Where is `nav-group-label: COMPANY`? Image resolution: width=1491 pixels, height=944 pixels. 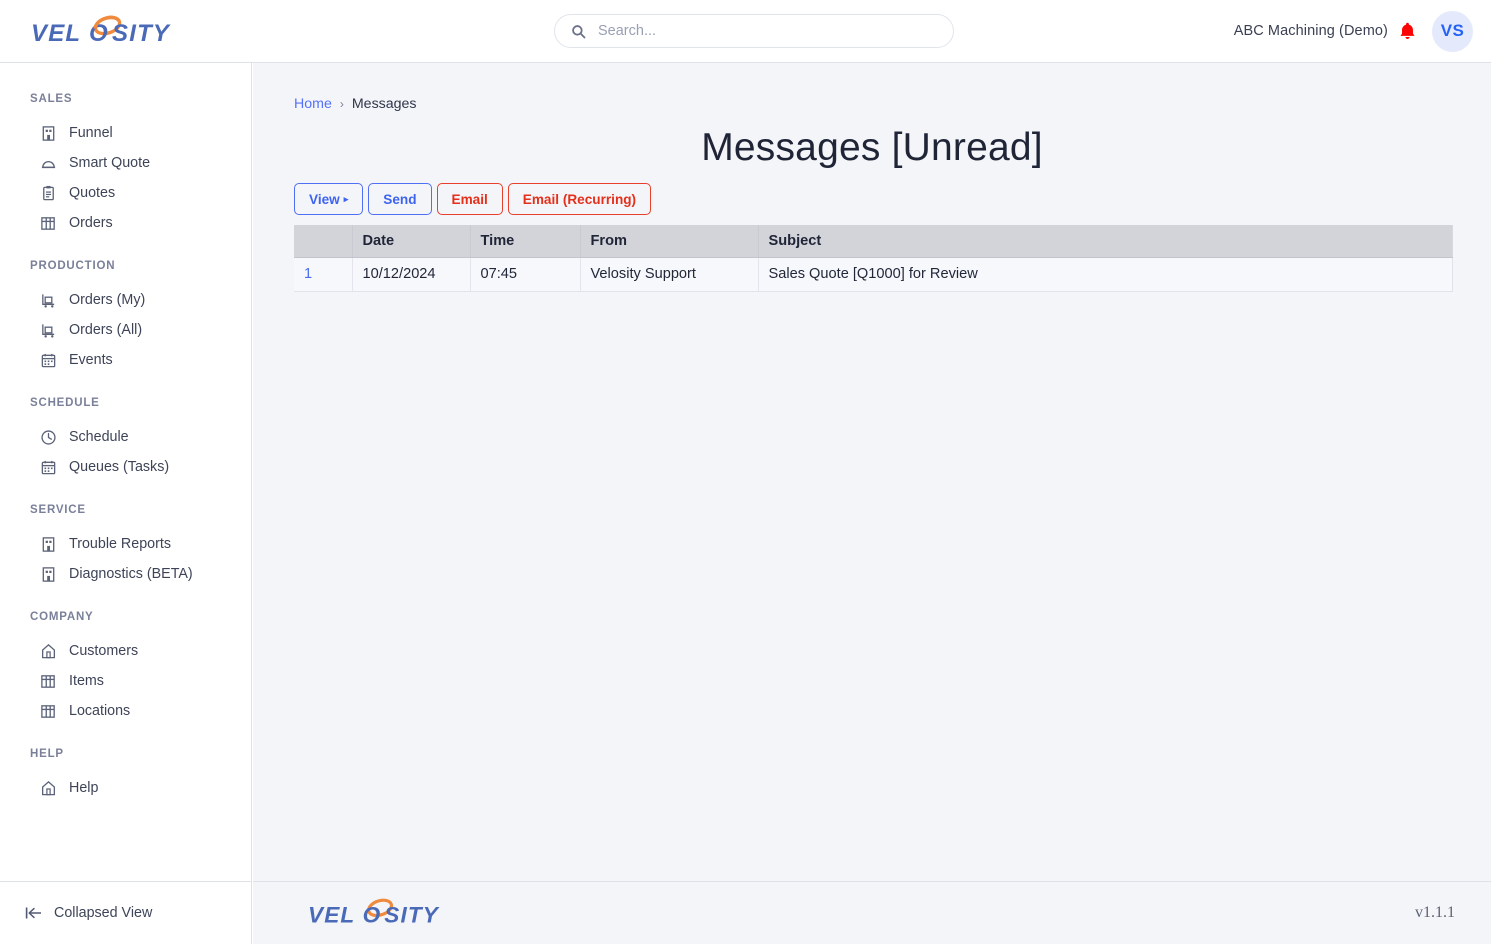
nav-group-label: COMPANY is located at coordinates (62, 617).